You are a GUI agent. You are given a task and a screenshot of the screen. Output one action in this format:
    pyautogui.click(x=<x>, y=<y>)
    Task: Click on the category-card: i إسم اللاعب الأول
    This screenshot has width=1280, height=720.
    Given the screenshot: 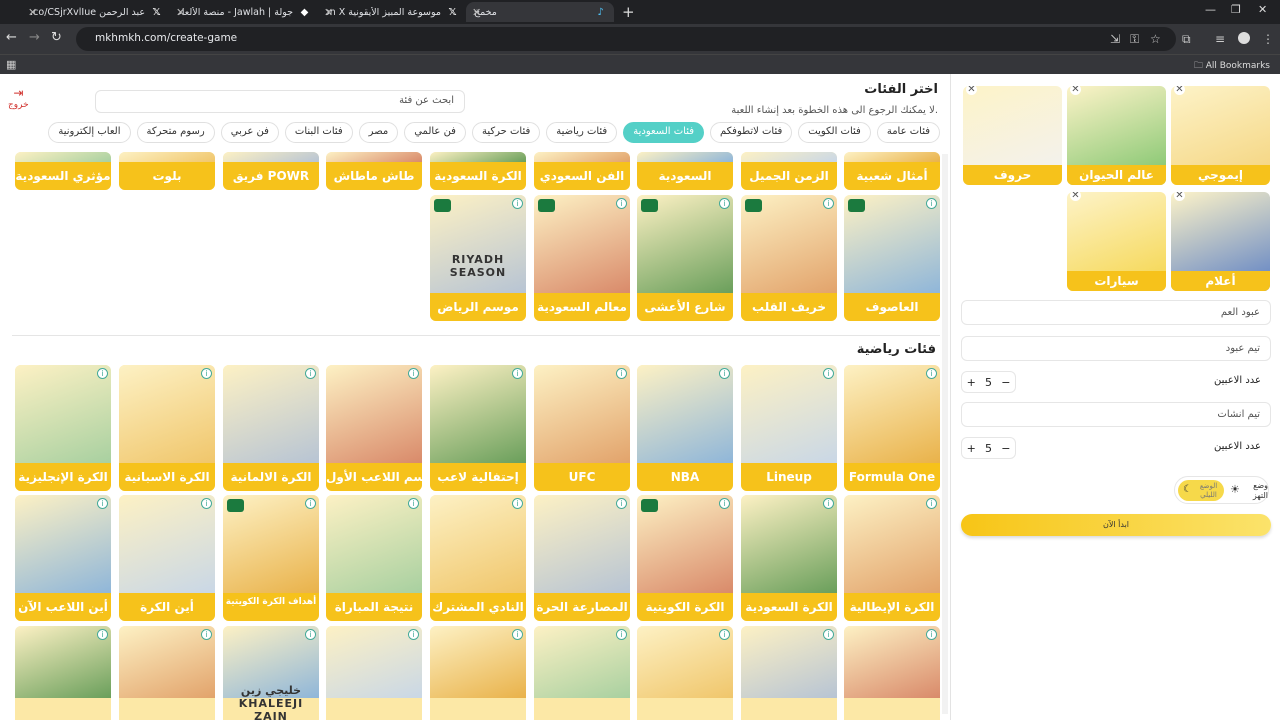 What is the action you would take?
    pyautogui.click(x=374, y=428)
    